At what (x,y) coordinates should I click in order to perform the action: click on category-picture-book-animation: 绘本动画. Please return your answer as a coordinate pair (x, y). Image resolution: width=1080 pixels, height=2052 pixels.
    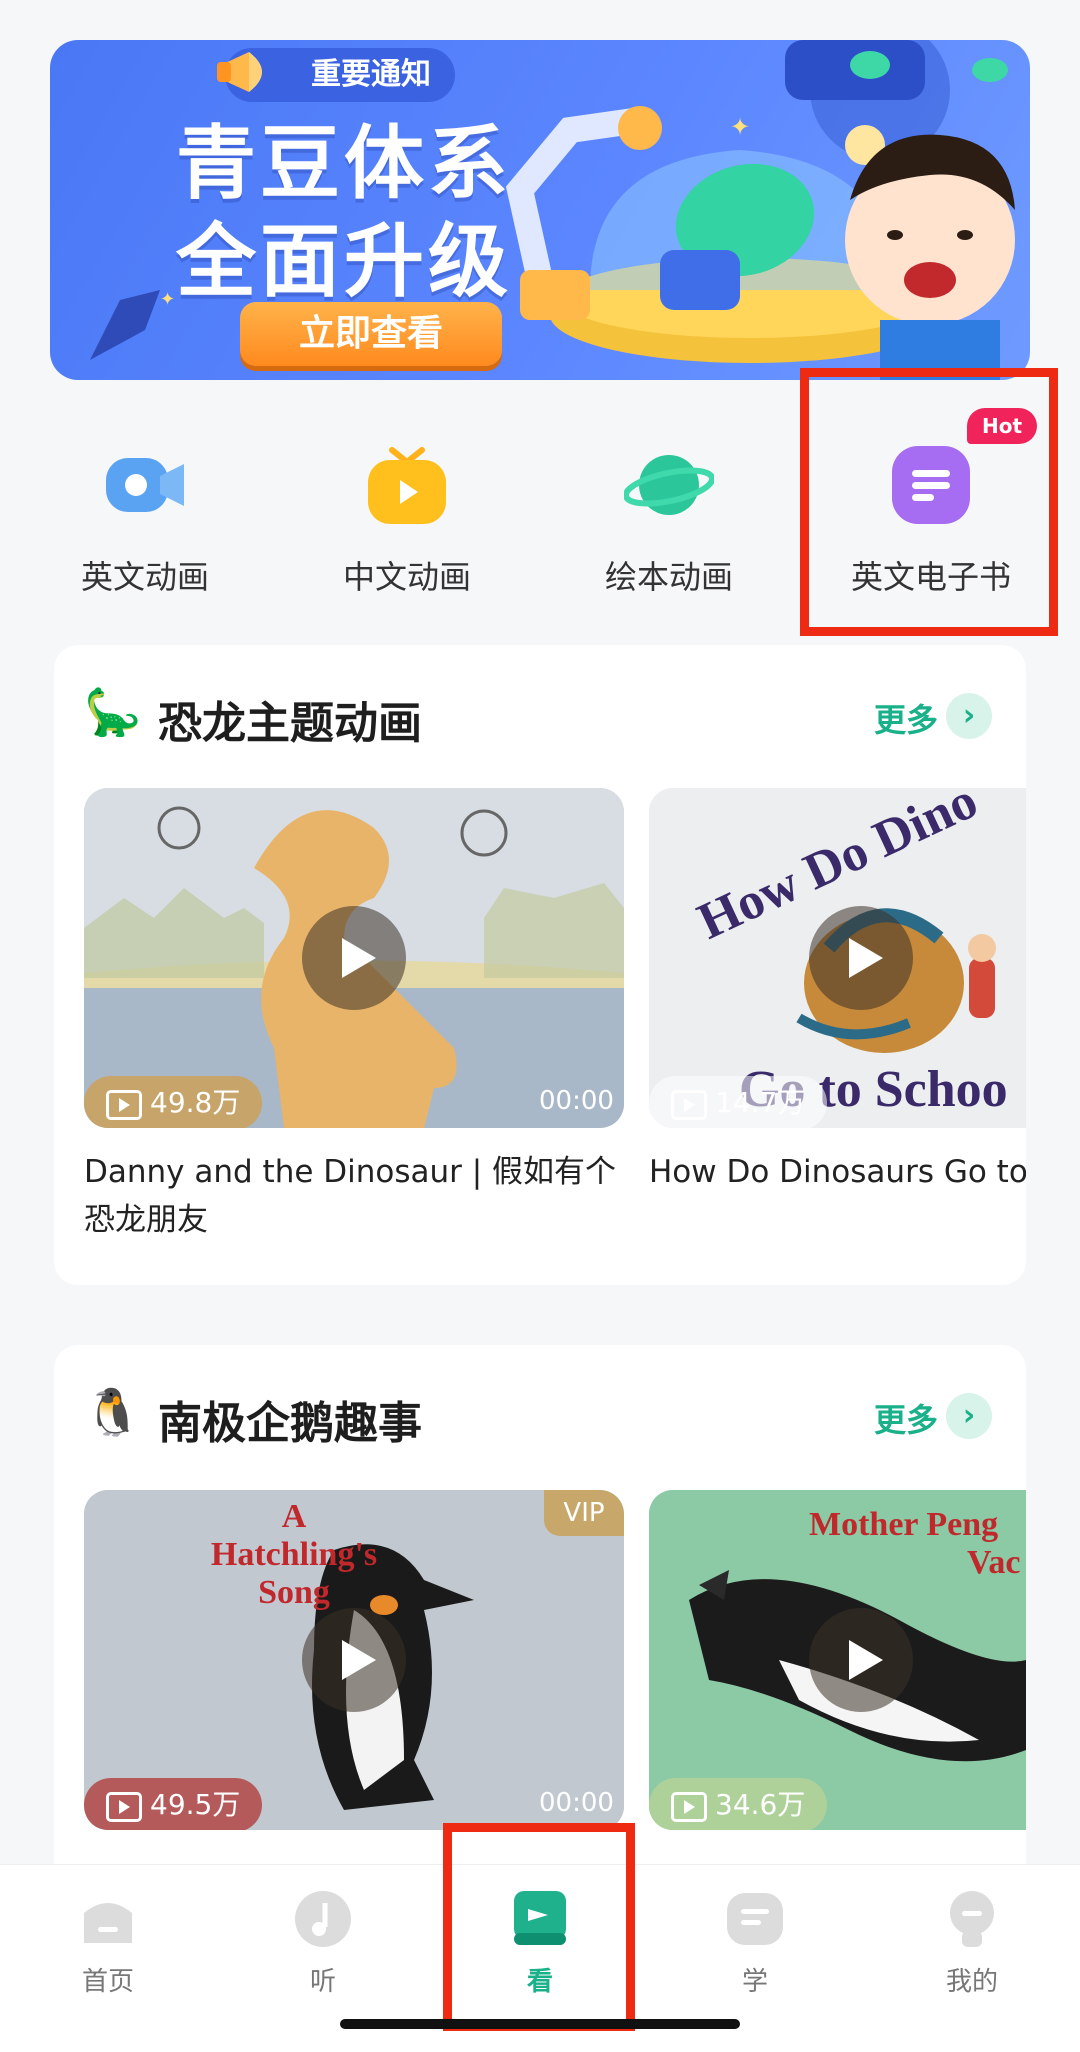
    Looking at the image, I should click on (669, 519).